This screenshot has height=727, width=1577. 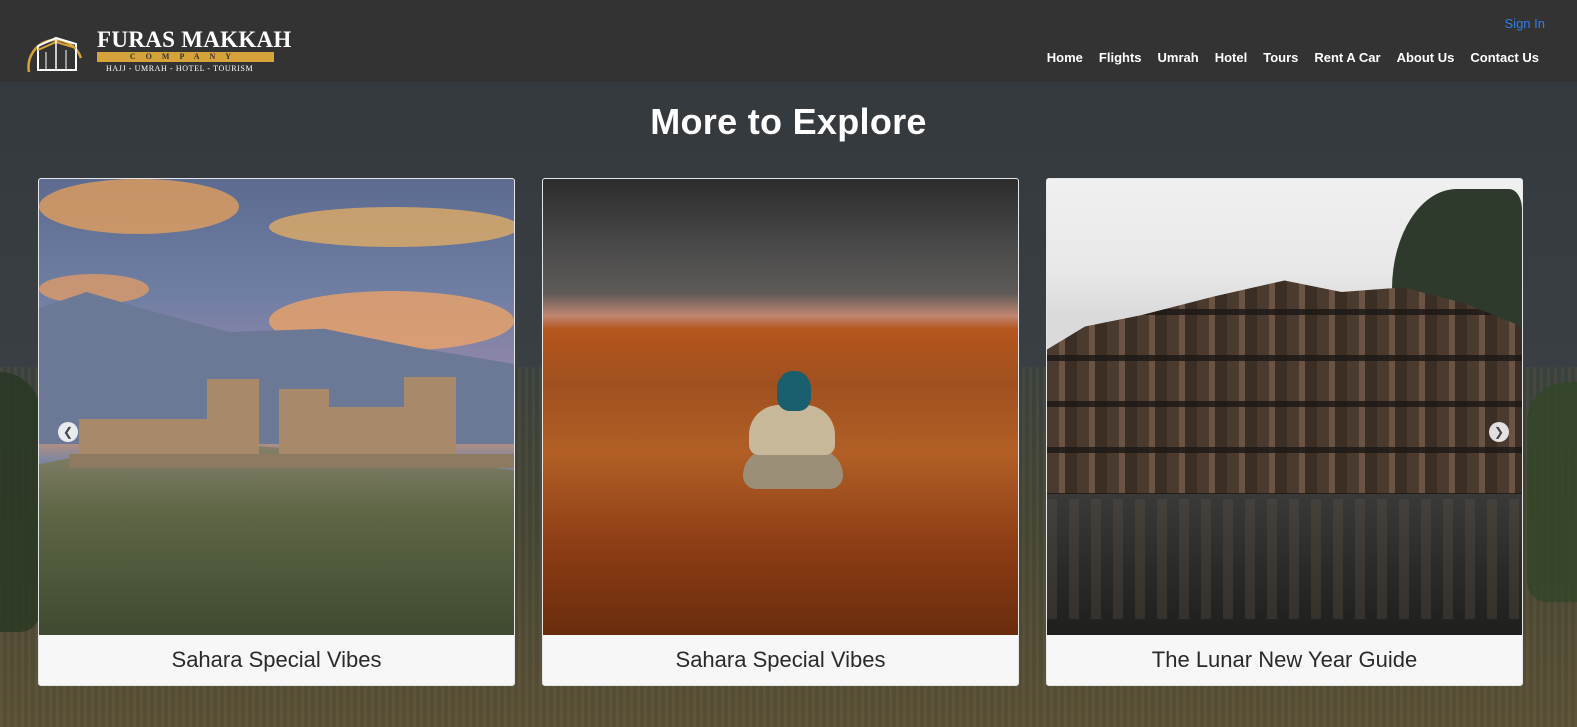 I want to click on logo-tagline: HAJJ - UMRAH - HOTEL - TOURISM, so click(x=180, y=68).